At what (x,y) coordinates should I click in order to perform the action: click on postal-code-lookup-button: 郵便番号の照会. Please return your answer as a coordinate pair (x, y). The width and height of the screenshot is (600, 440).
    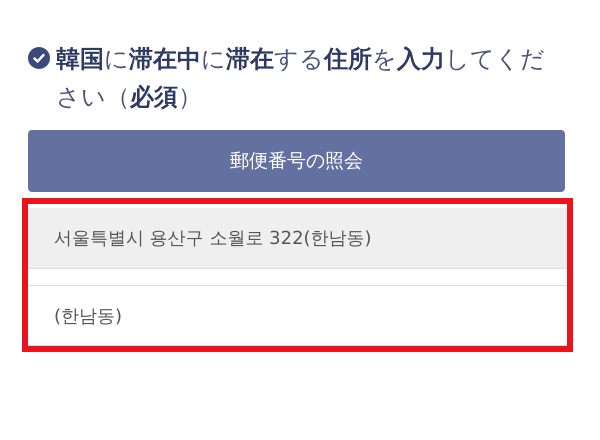
    Looking at the image, I should click on (296, 161).